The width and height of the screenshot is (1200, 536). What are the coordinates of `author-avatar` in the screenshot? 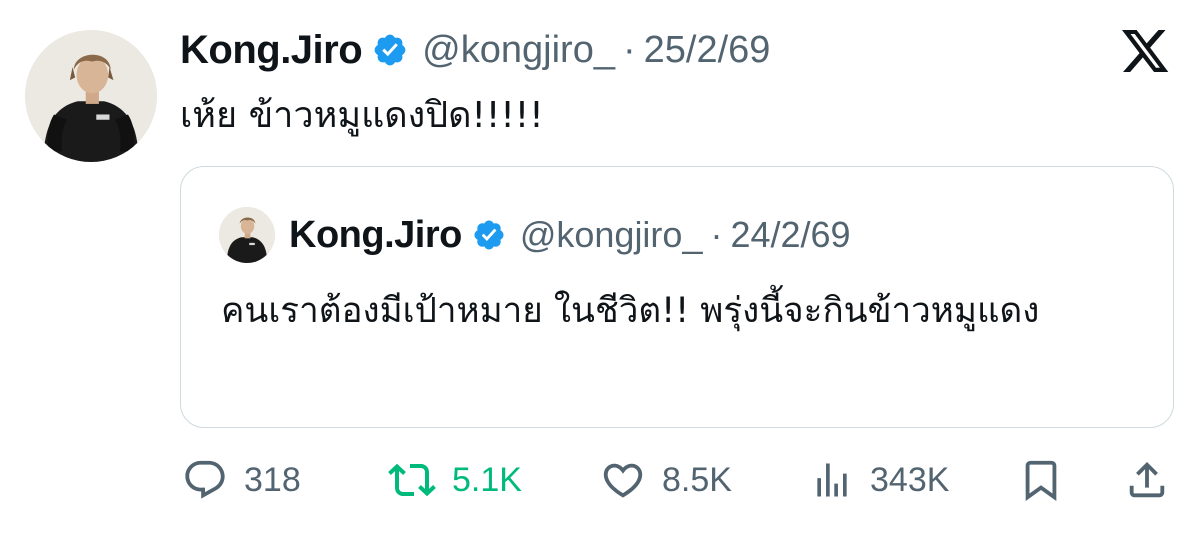 It's located at (91, 96).